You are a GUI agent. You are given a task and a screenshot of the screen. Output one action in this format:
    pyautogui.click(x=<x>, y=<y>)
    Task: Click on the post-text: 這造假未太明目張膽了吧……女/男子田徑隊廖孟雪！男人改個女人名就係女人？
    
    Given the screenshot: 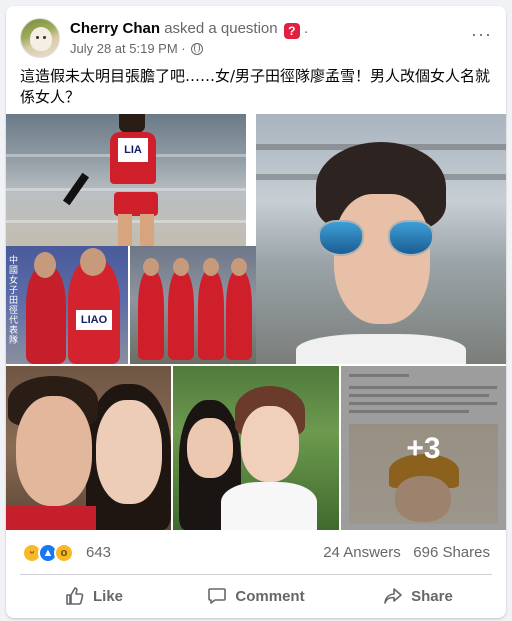 What is the action you would take?
    pyautogui.click(x=255, y=86)
    